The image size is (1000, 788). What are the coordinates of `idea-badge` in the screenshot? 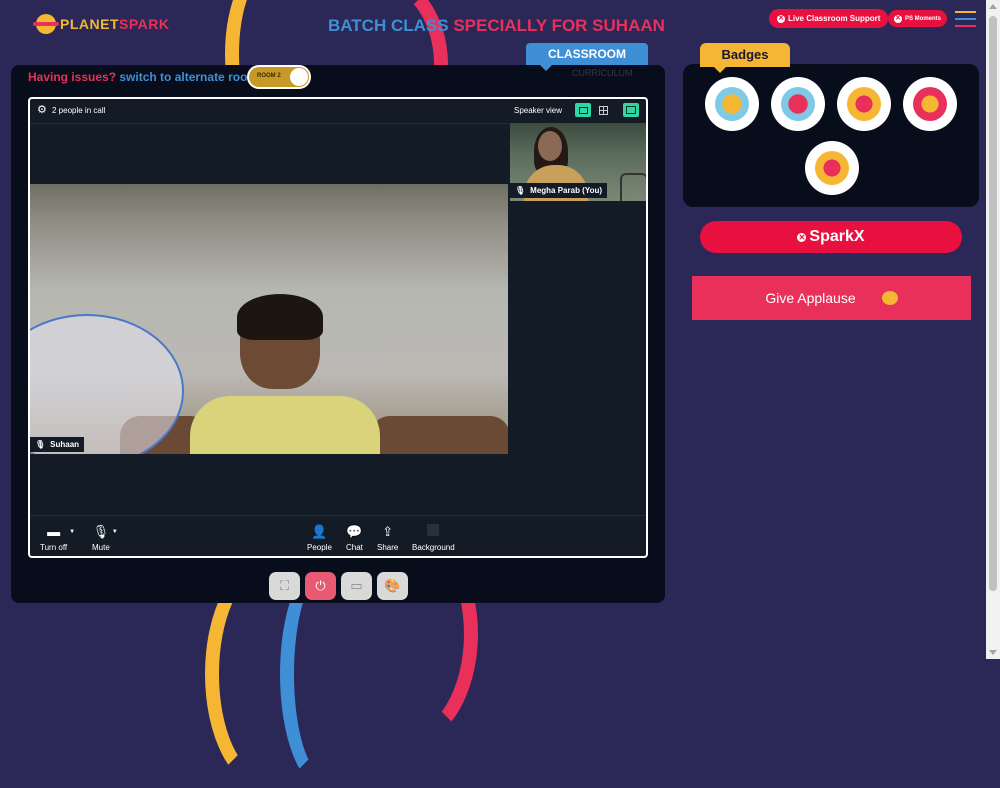 It's located at (930, 104).